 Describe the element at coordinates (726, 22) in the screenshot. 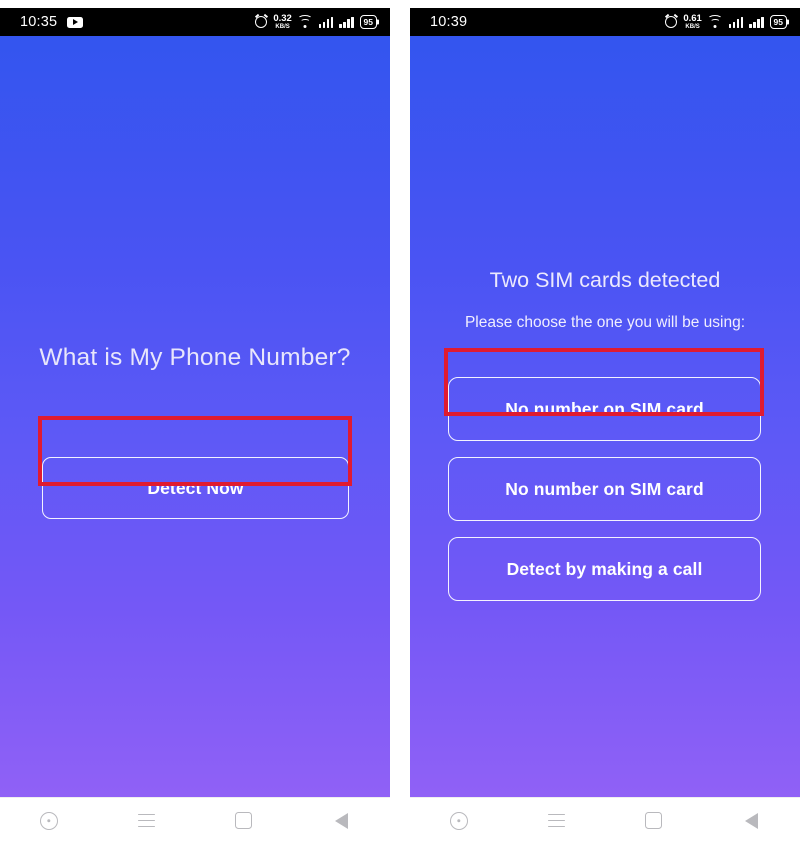

I see `status-bar-right-group: 0.61 KB/S 95` at that location.